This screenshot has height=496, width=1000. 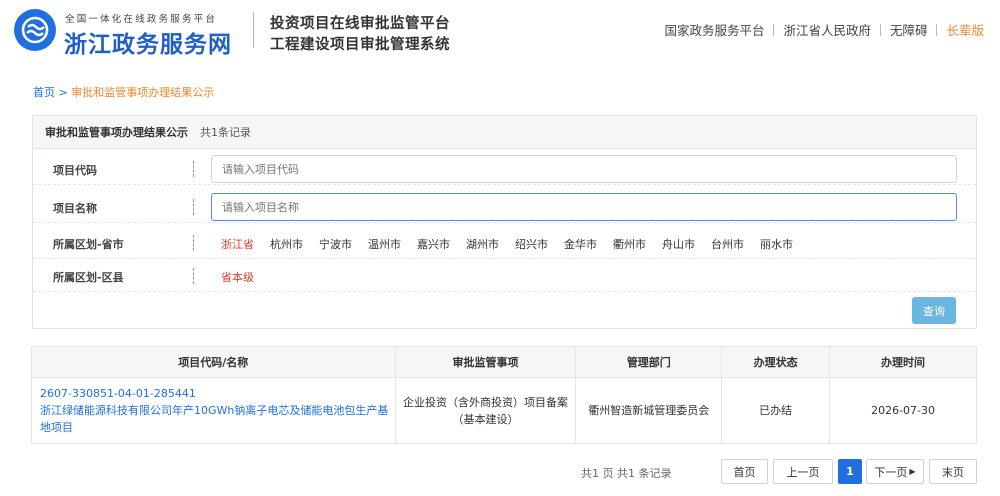 I want to click on query-button: 查询, so click(x=934, y=310).